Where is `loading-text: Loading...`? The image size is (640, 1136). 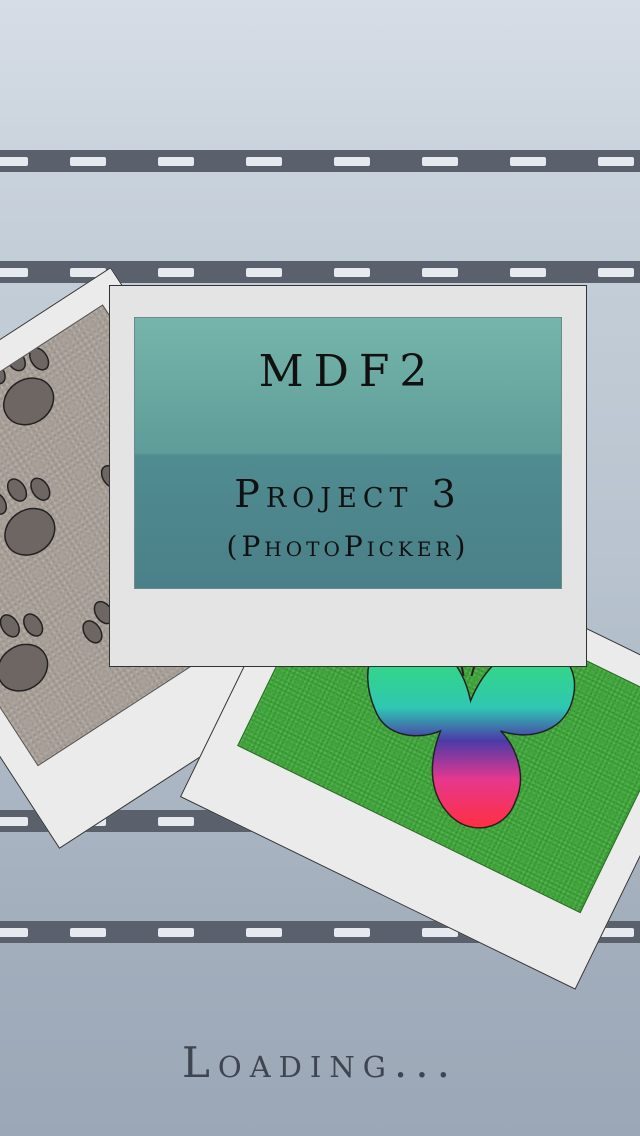
loading-text: Loading... is located at coordinates (320, 1062).